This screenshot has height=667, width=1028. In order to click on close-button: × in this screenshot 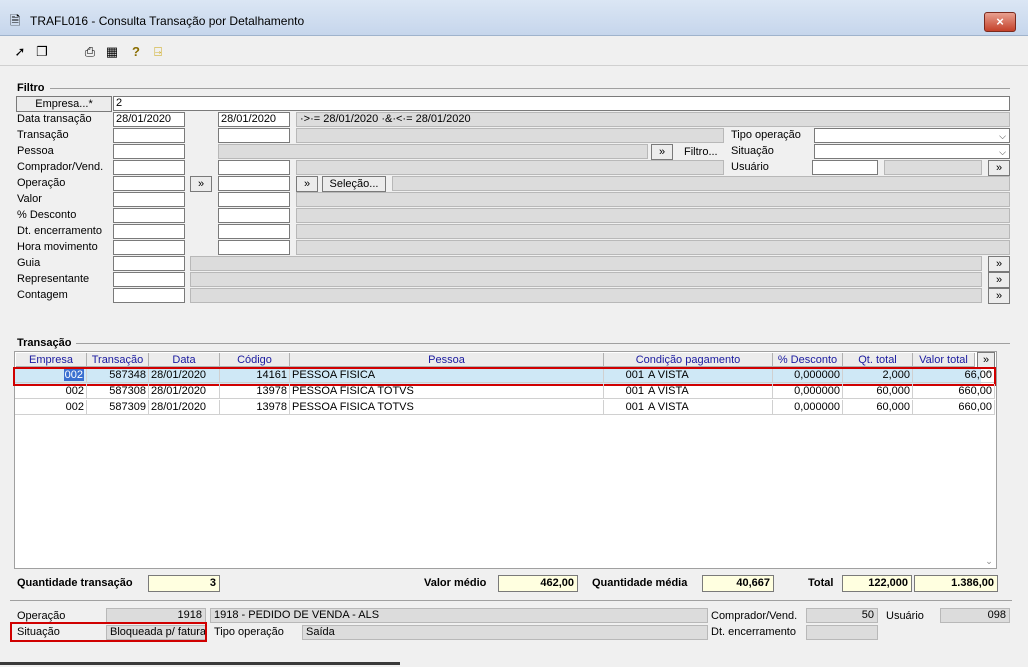, I will do `click(1000, 22)`.